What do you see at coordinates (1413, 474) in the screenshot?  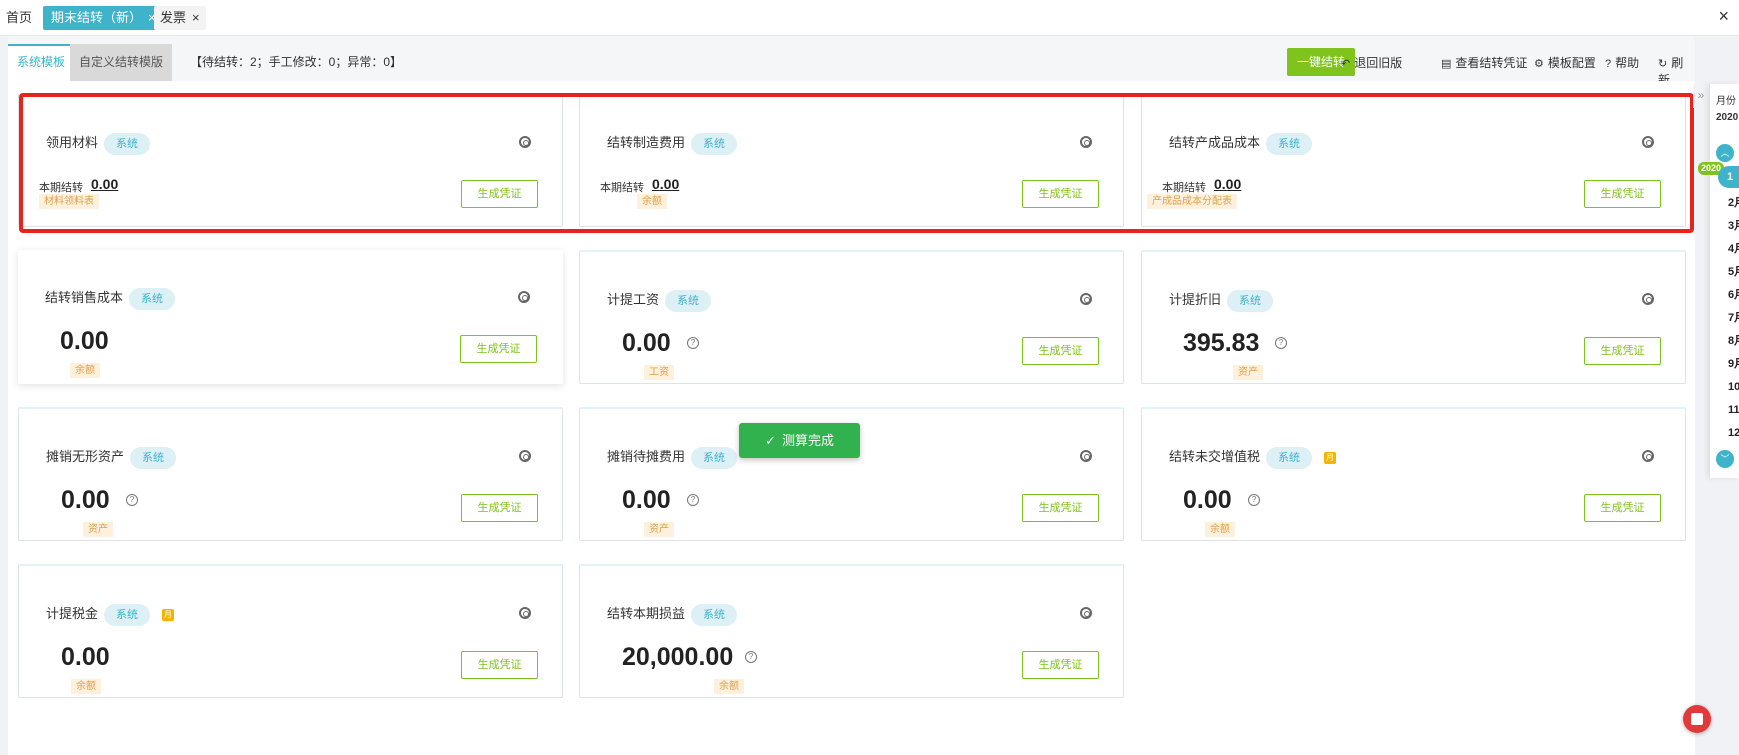 I see `card-unpaid-vat: 结转未交增值税 系统月 0.00 ? 余额 生成凭证` at bounding box center [1413, 474].